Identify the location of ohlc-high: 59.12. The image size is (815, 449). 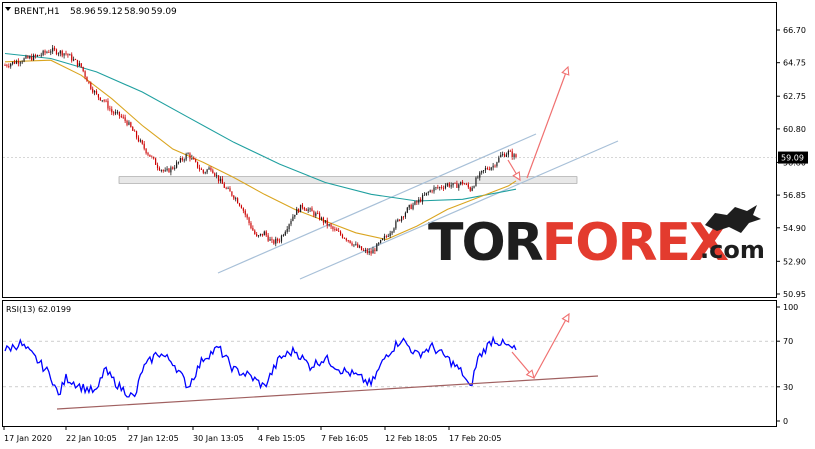
(110, 12).